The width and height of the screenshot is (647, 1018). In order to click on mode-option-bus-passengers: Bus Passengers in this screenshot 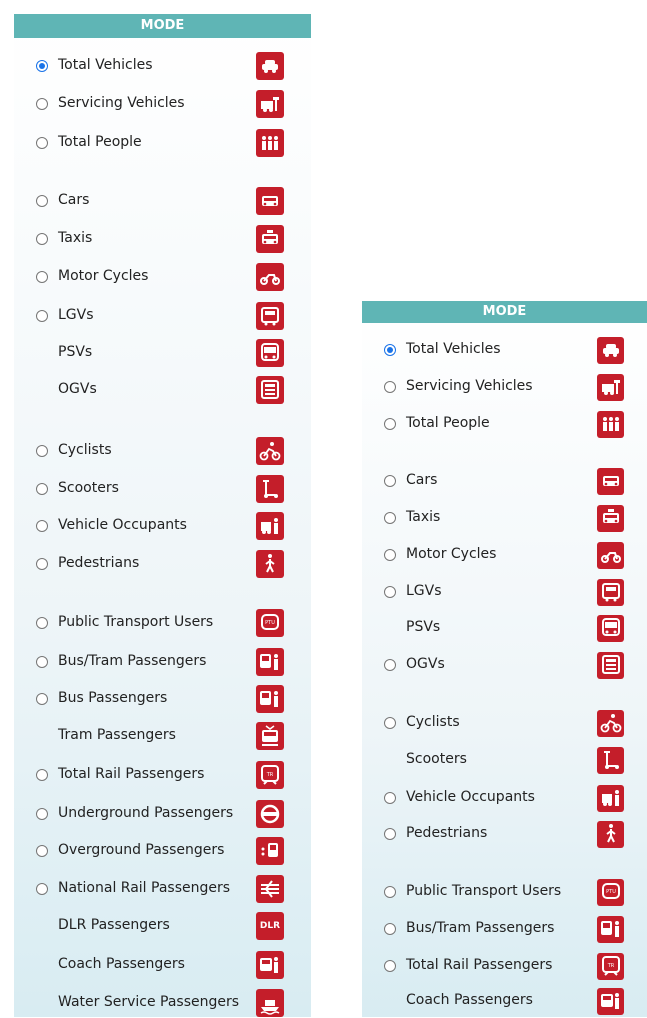, I will do `click(162, 699)`.